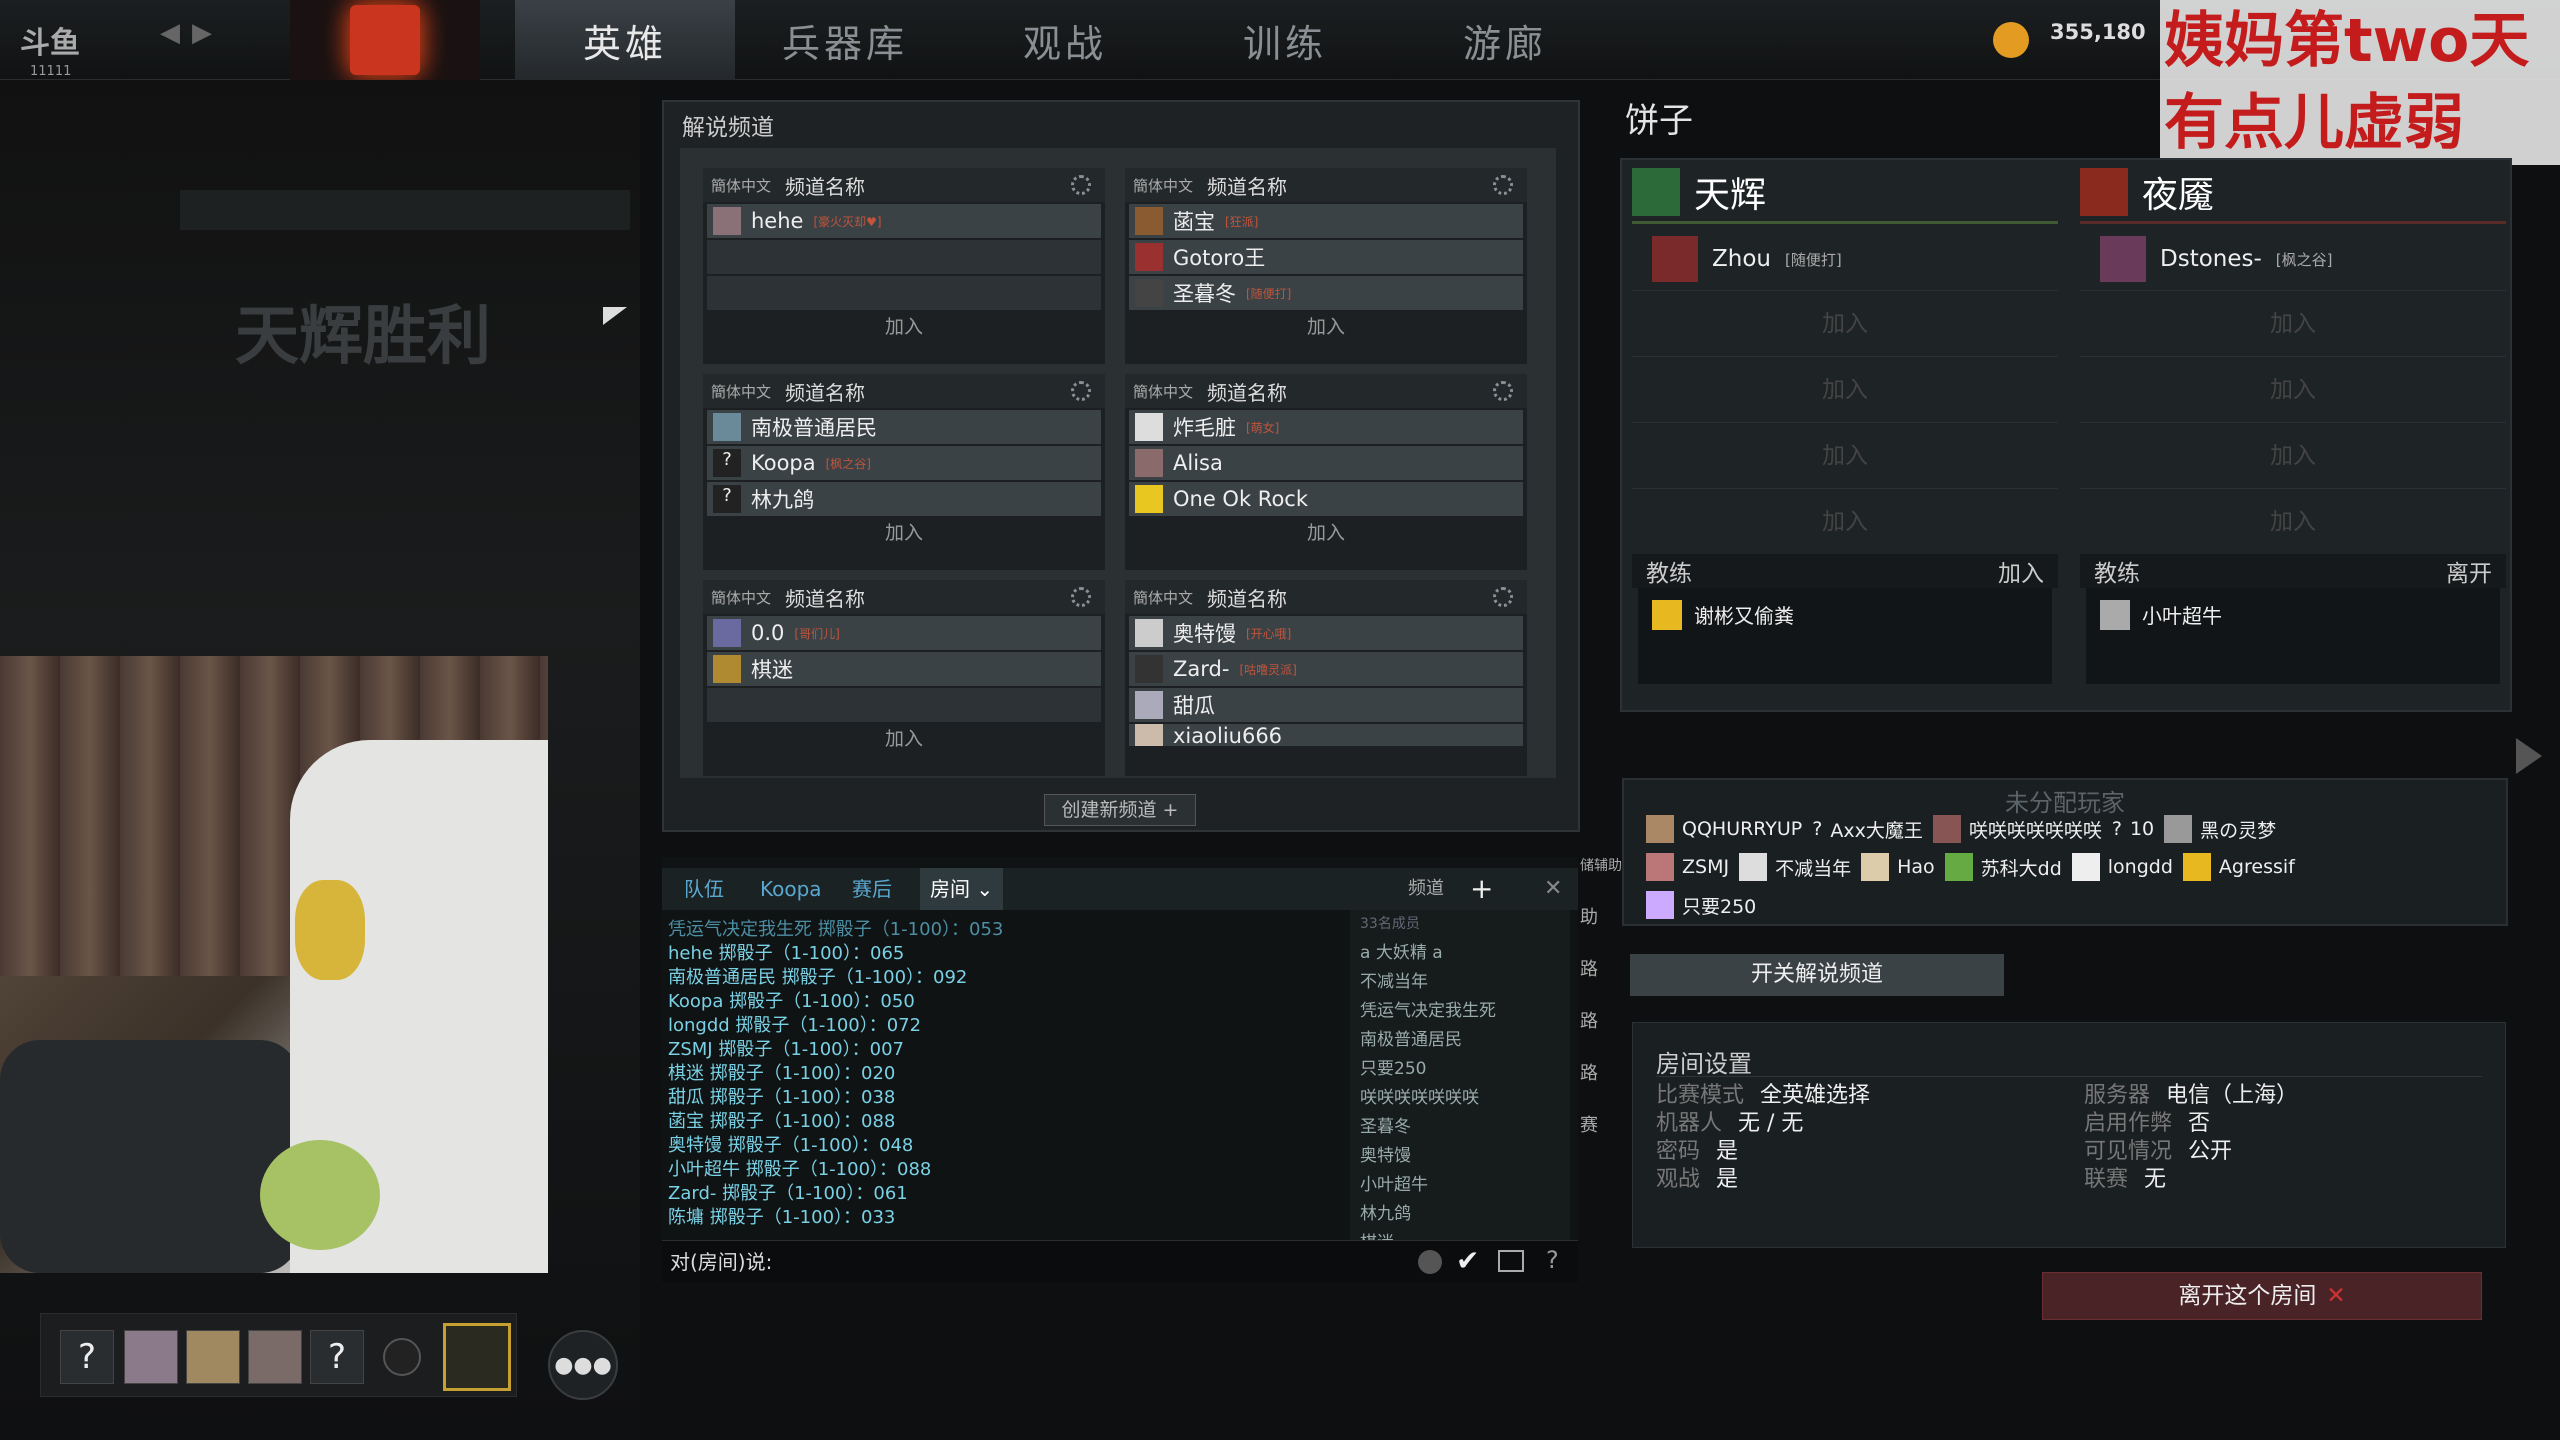 Image resolution: width=2560 pixels, height=1440 pixels. Describe the element at coordinates (2293, 193) in the screenshot. I see `dire-header: 夜魇` at that location.